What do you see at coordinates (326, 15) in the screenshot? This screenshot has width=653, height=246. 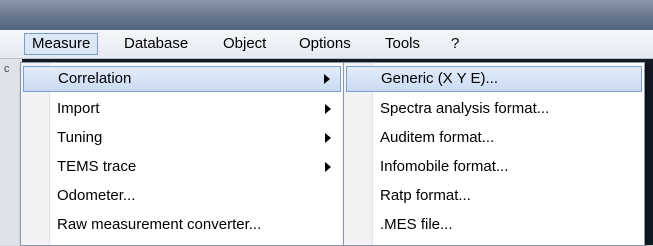 I see `window-titlebar` at bounding box center [326, 15].